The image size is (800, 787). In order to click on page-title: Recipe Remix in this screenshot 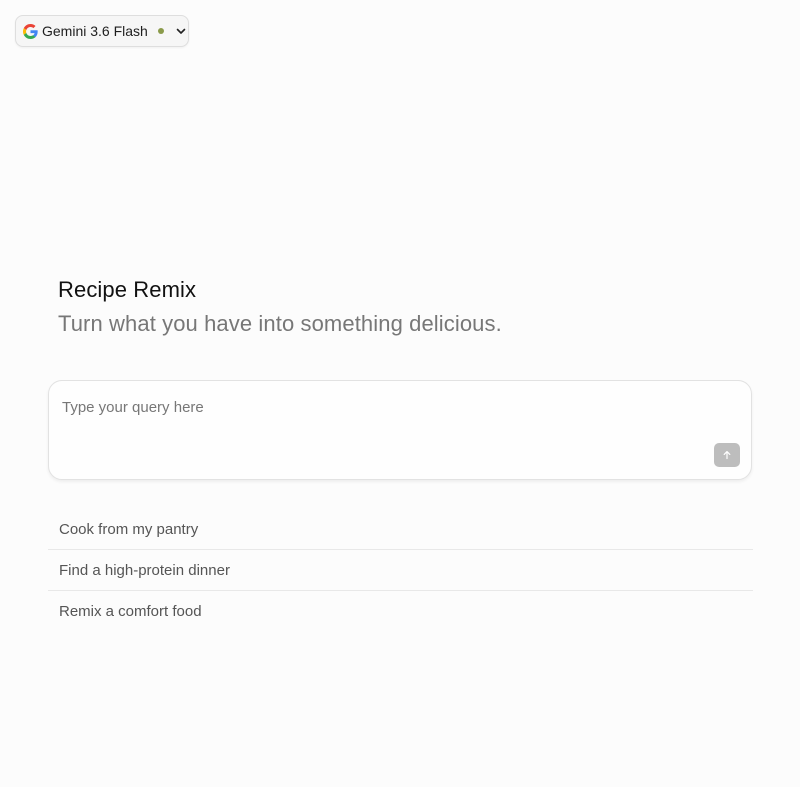, I will do `click(127, 289)`.